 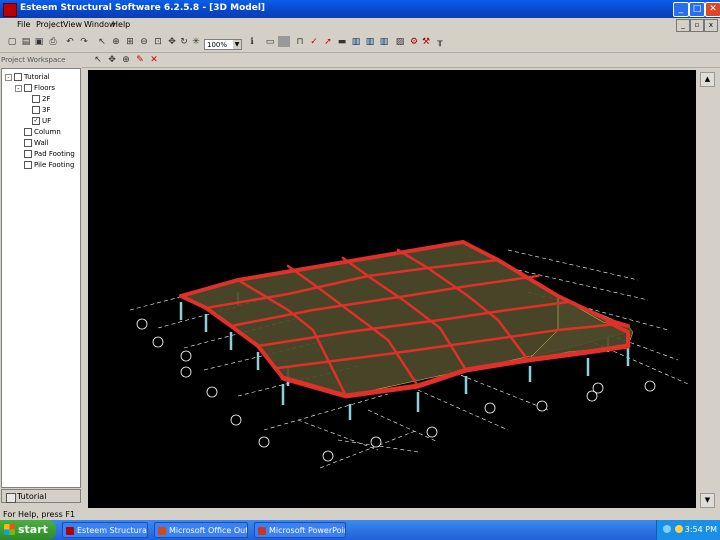 What do you see at coordinates (400, 41) in the screenshot?
I see `layout-icon: ▨` at bounding box center [400, 41].